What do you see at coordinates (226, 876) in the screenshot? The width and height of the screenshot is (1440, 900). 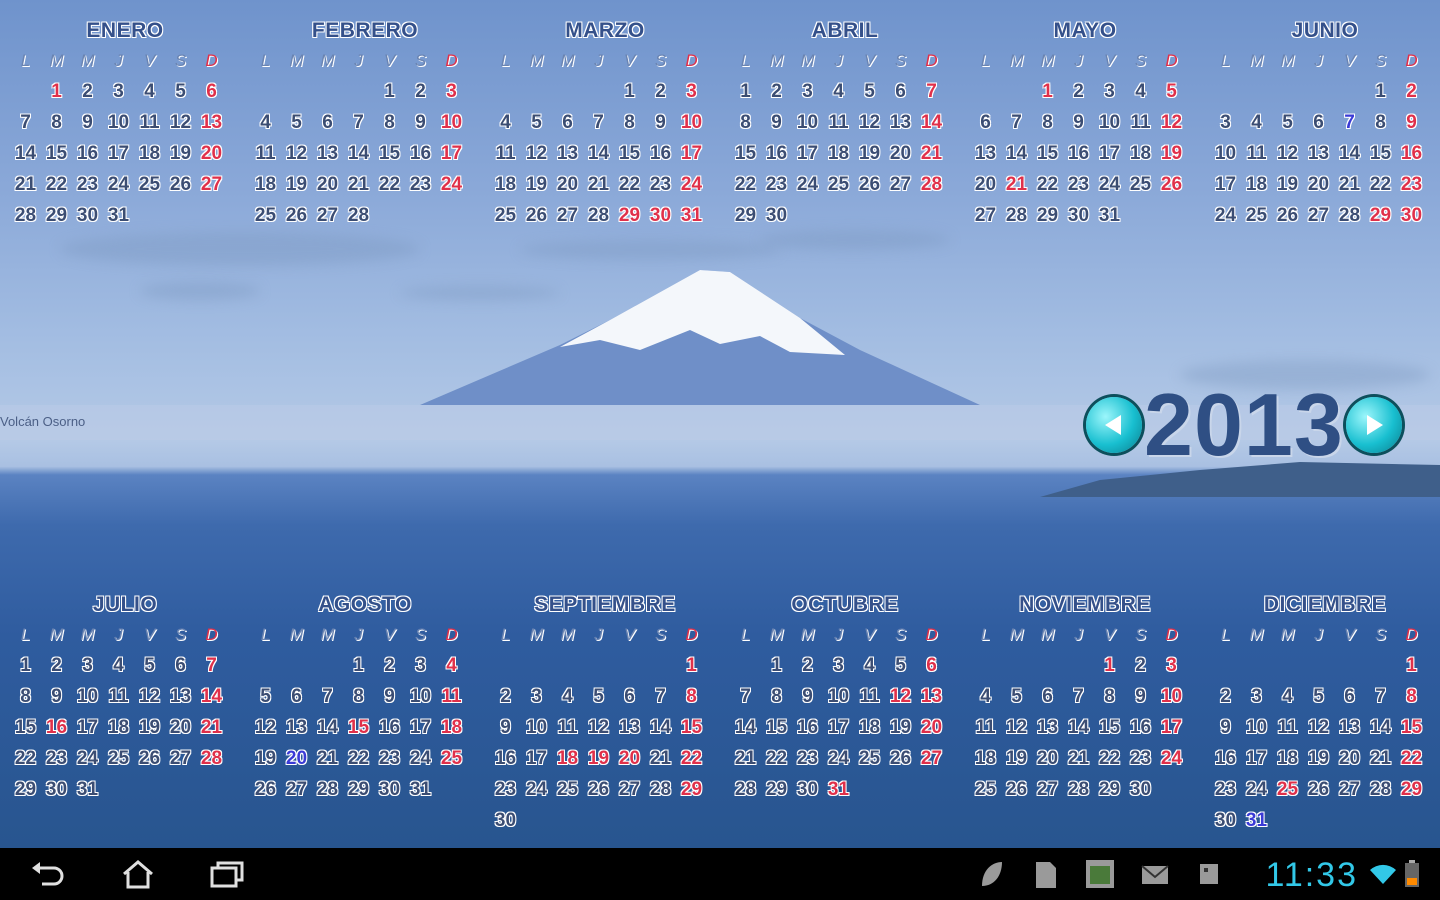 I see `recent-apps-button` at bounding box center [226, 876].